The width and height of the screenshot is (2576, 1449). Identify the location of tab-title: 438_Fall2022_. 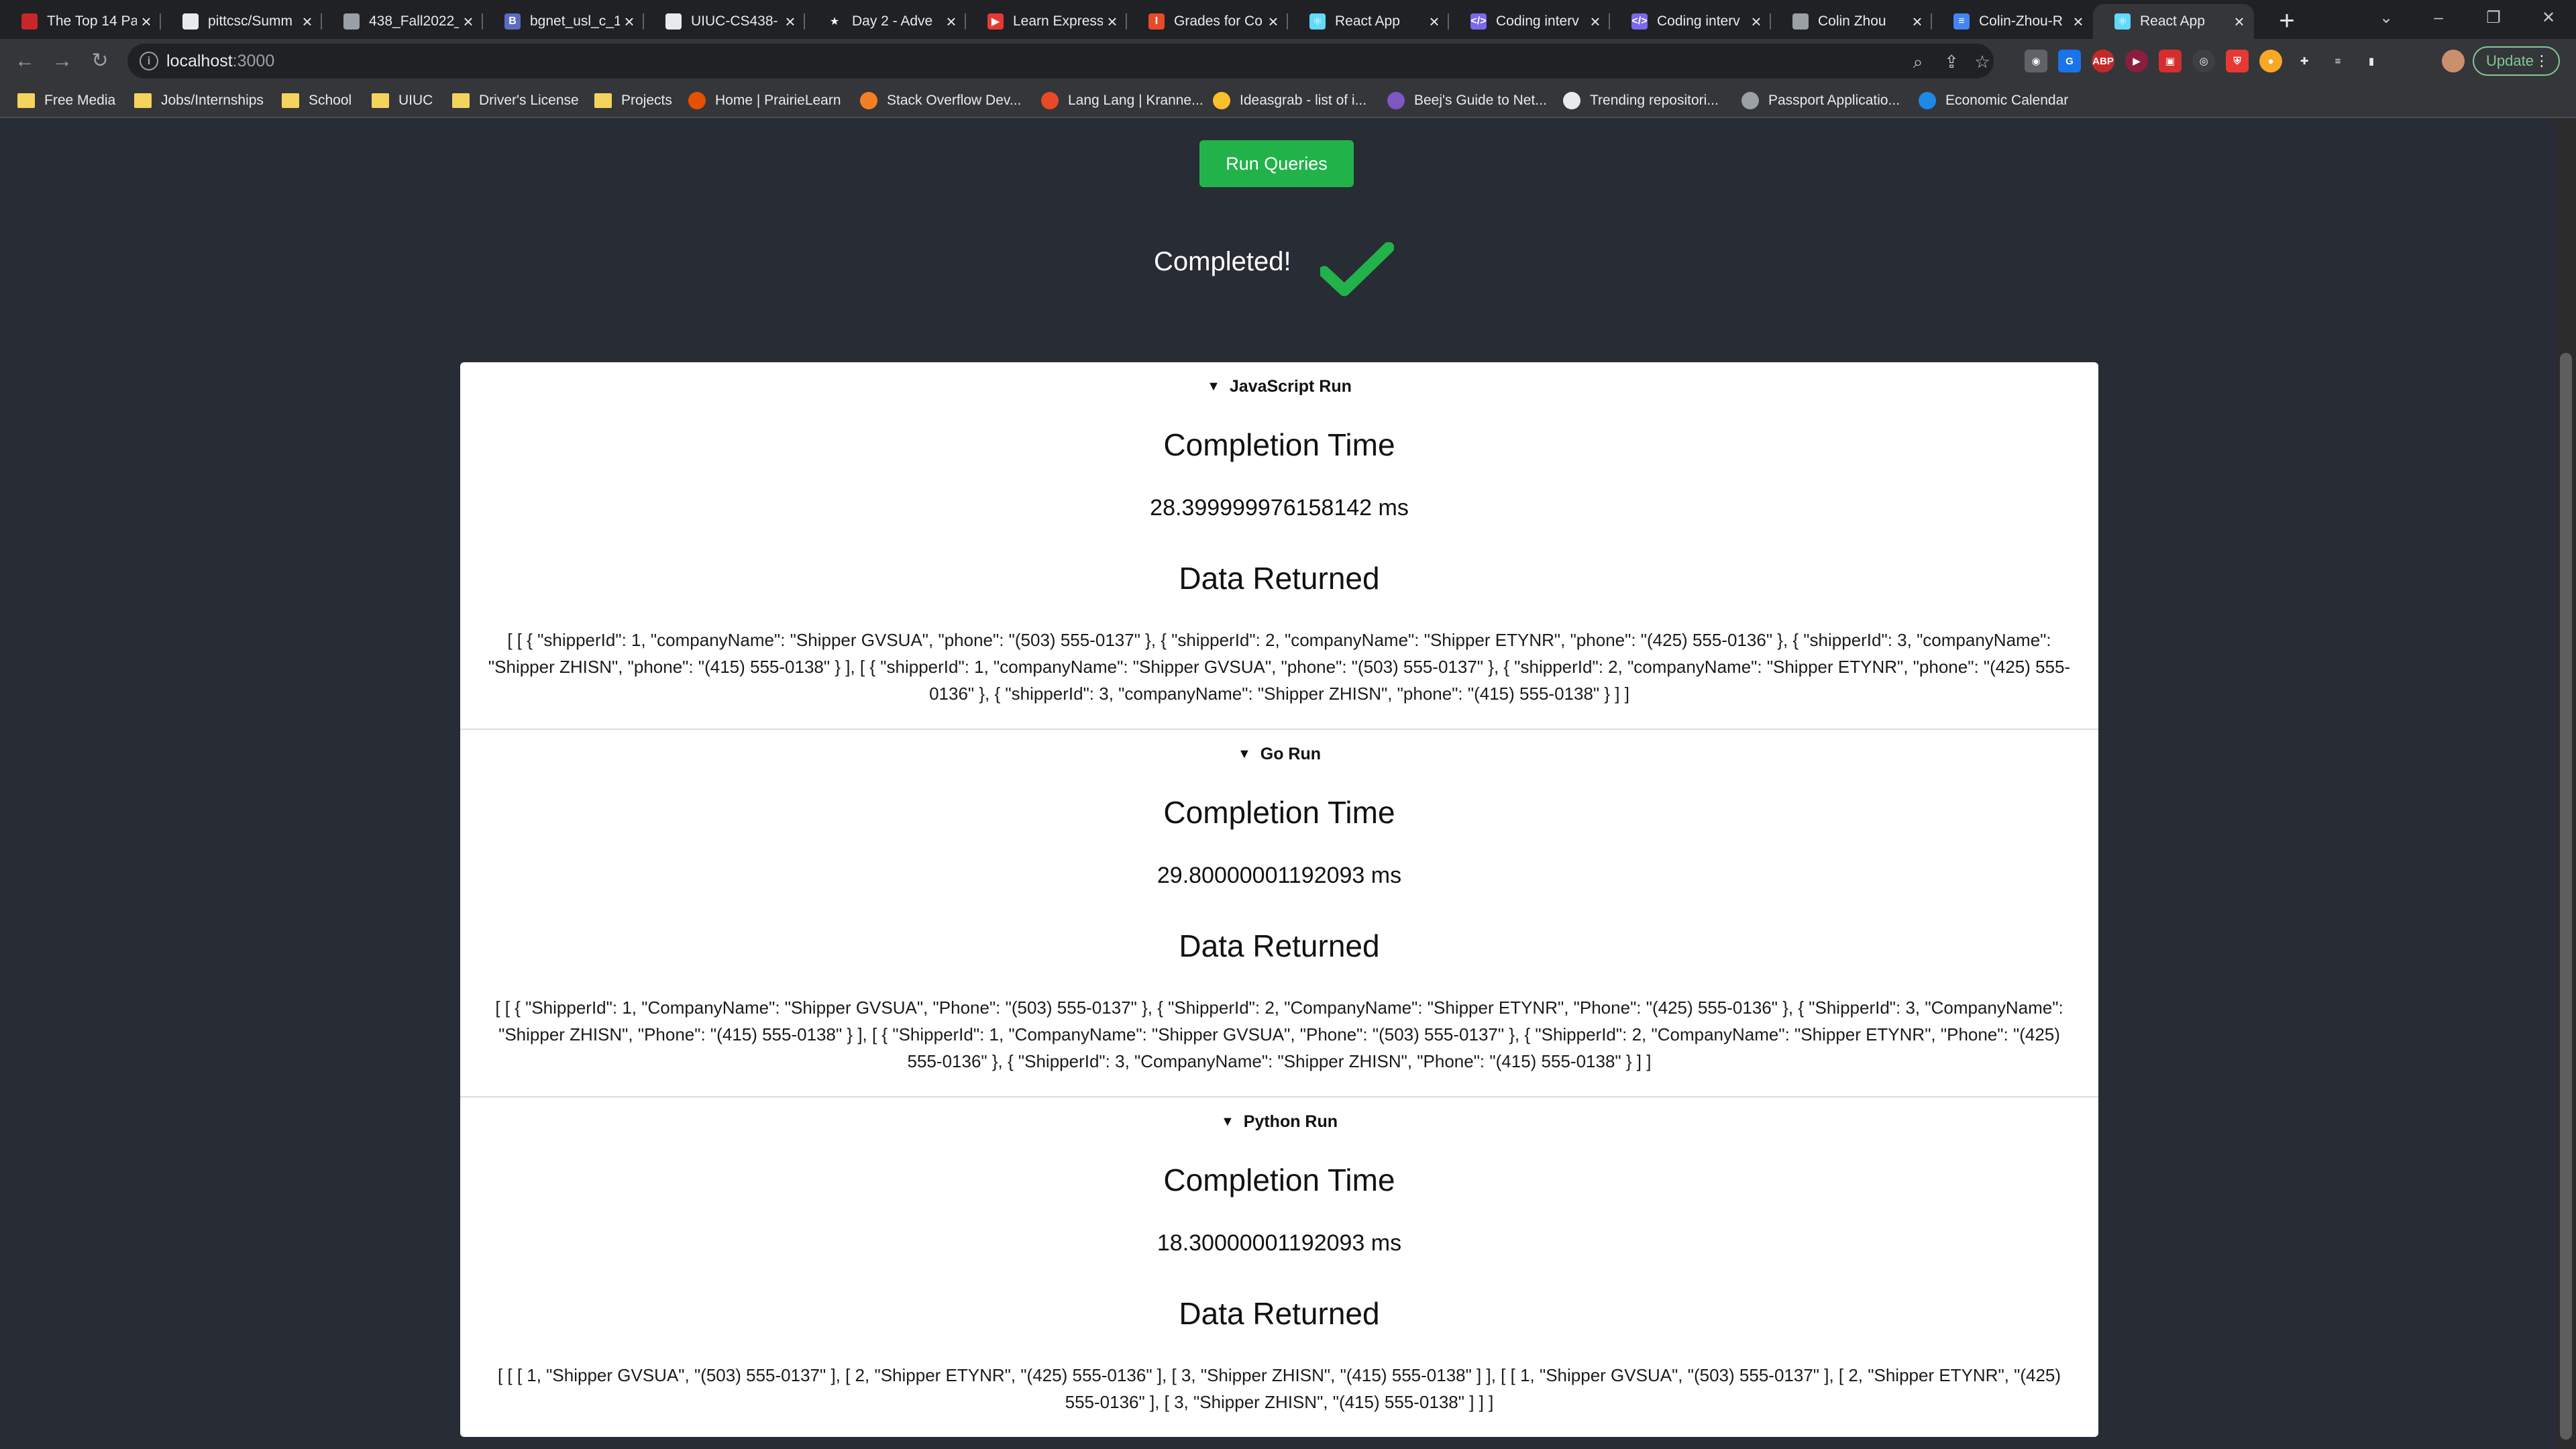
(414, 21).